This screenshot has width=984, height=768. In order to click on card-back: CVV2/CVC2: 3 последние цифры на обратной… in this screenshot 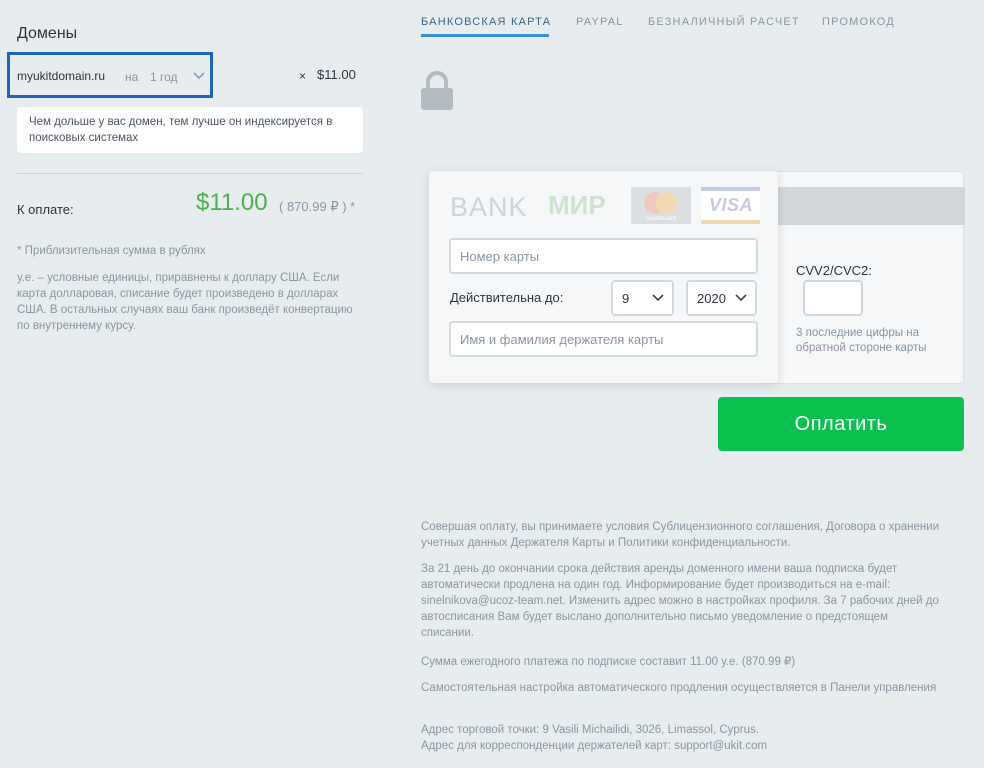, I will do `click(862, 277)`.